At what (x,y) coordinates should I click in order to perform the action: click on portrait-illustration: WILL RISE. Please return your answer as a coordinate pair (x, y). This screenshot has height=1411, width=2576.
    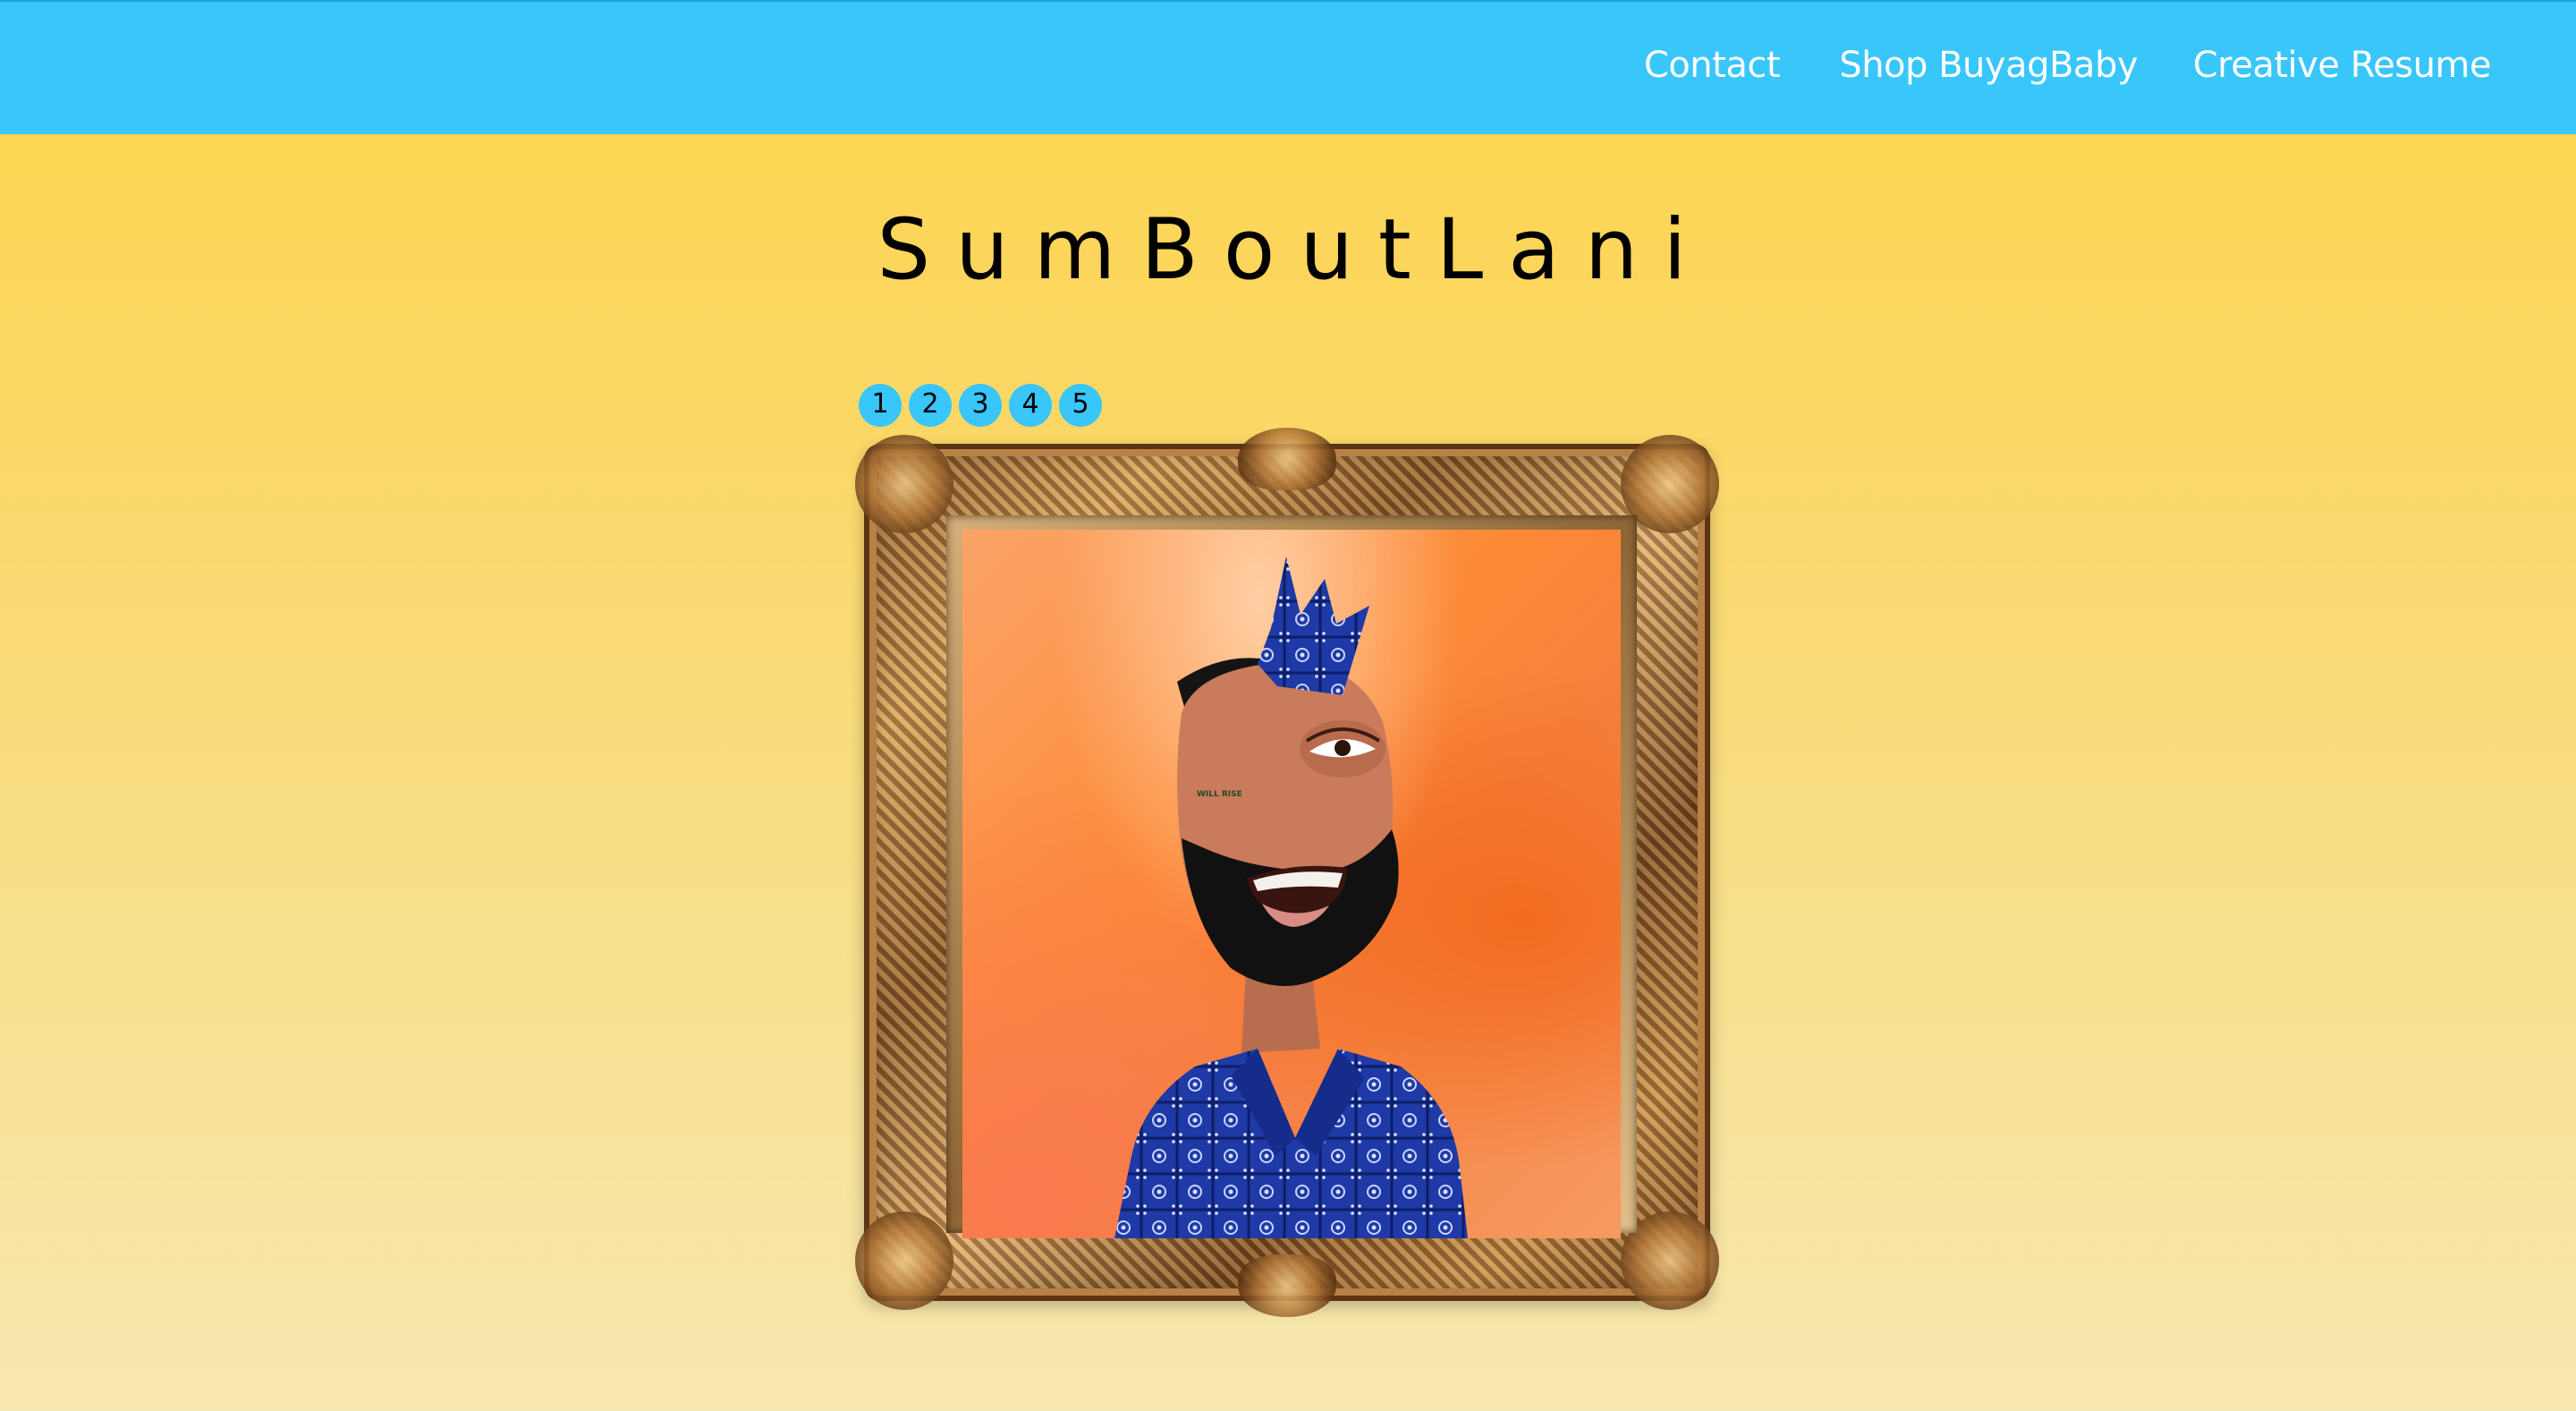
    Looking at the image, I should click on (1291, 884).